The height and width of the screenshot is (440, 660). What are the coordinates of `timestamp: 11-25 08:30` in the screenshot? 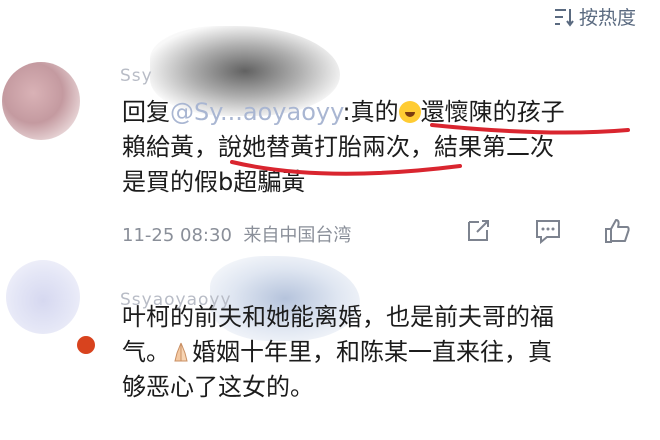 It's located at (177, 235).